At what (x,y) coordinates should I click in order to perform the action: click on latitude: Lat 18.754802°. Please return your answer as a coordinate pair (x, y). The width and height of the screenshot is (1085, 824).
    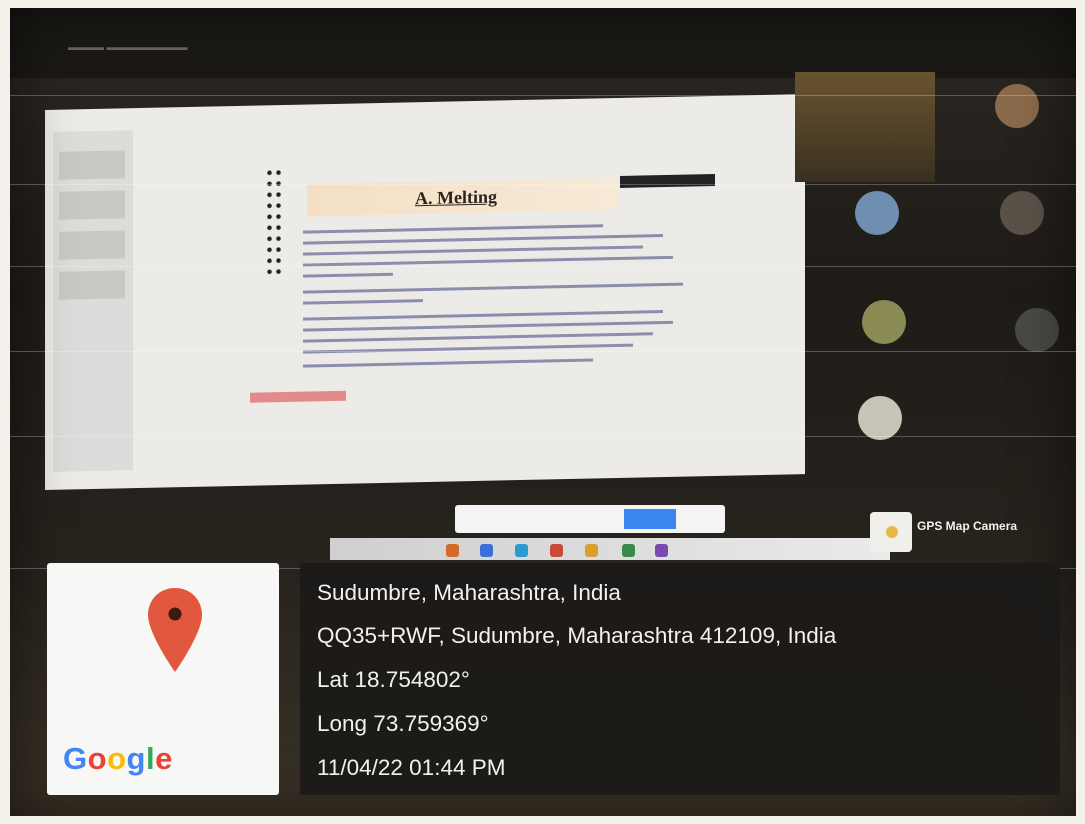
    Looking at the image, I should click on (393, 679).